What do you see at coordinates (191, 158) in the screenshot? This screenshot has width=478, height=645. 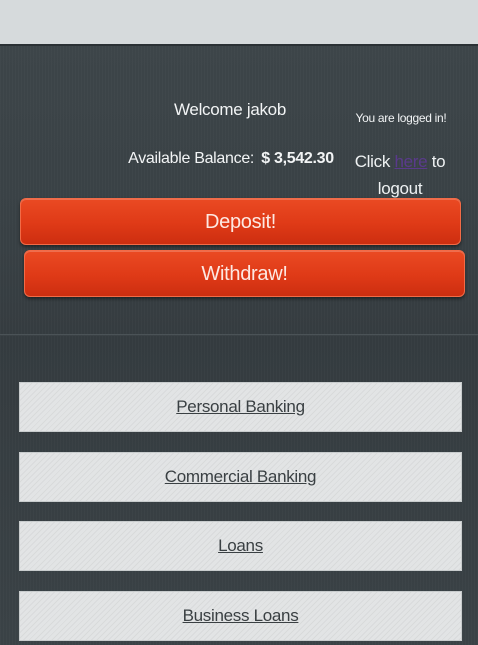 I see `balance-label: Available Balance:` at bounding box center [191, 158].